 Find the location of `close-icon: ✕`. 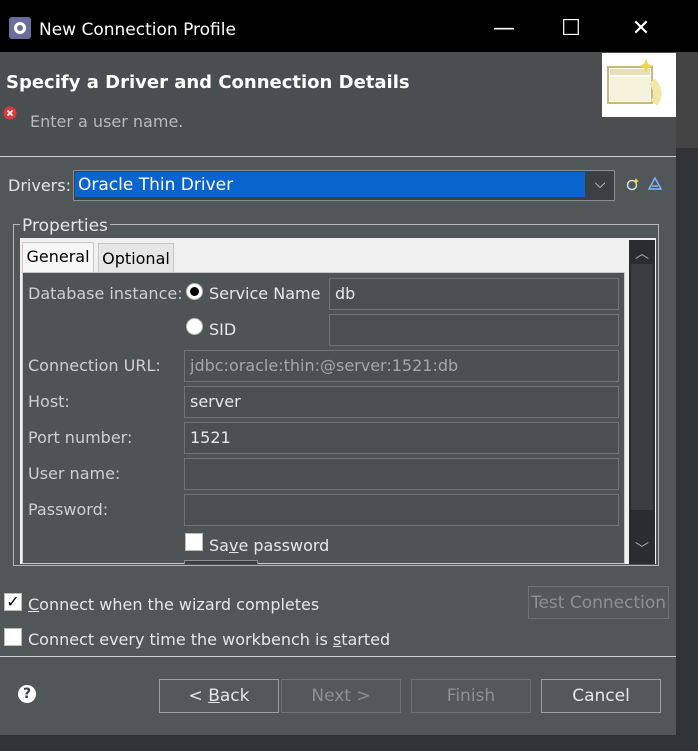

close-icon: ✕ is located at coordinates (641, 29).